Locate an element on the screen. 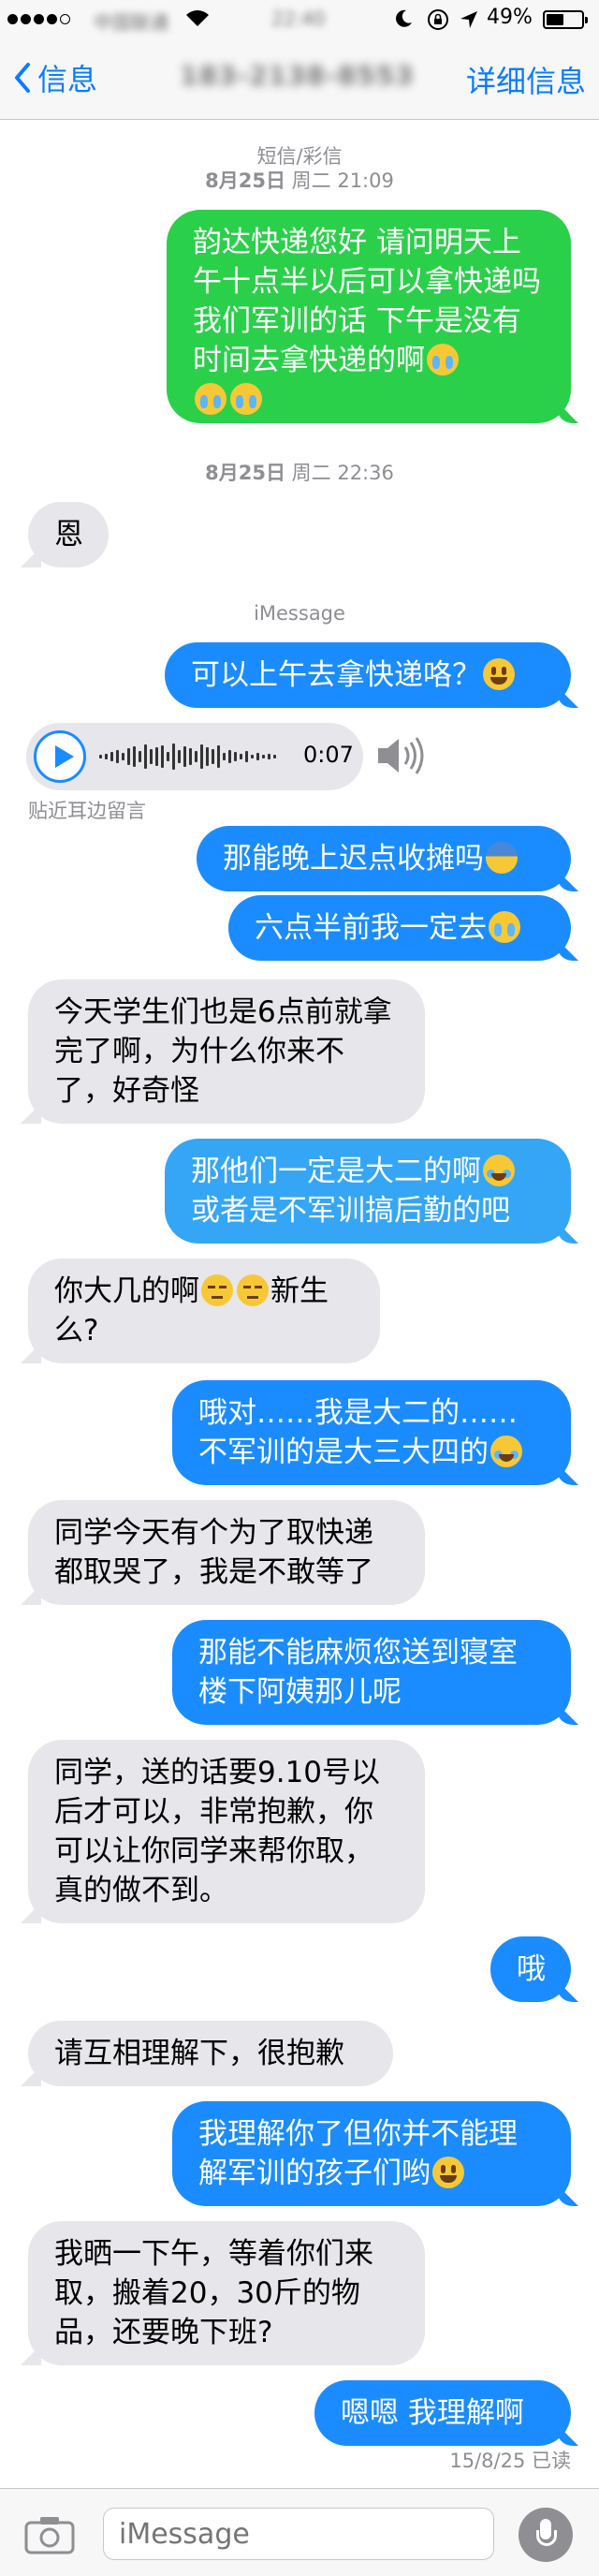 The image size is (599, 2576). message-incoming: 同学今天有个为了取快递都取哭了，我是不敢等了 is located at coordinates (226, 1552).